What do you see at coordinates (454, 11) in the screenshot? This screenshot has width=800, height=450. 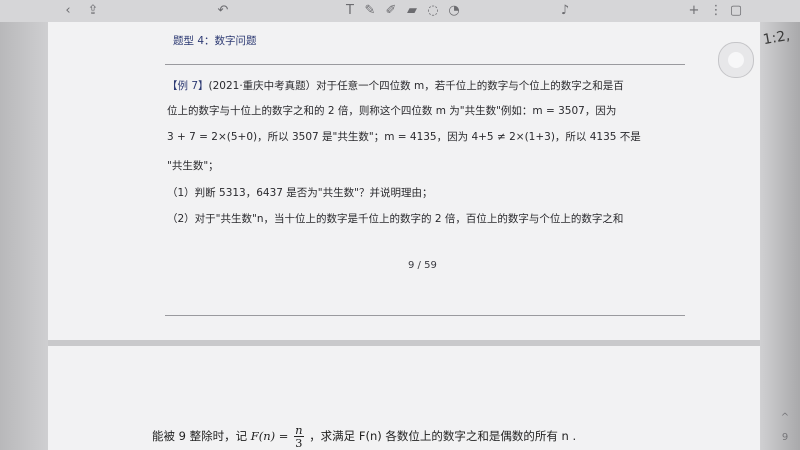 I see `shapes-icon: ◔` at bounding box center [454, 11].